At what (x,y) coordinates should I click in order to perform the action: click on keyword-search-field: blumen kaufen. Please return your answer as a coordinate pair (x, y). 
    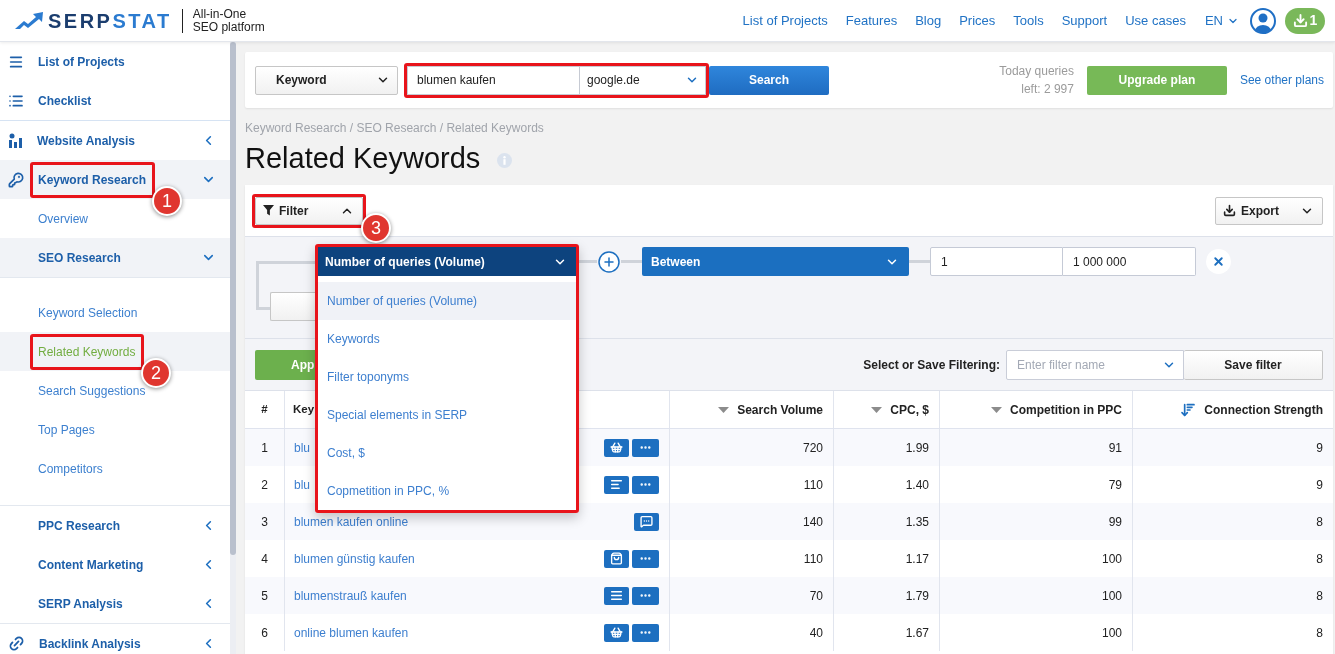
    Looking at the image, I should click on (493, 80).